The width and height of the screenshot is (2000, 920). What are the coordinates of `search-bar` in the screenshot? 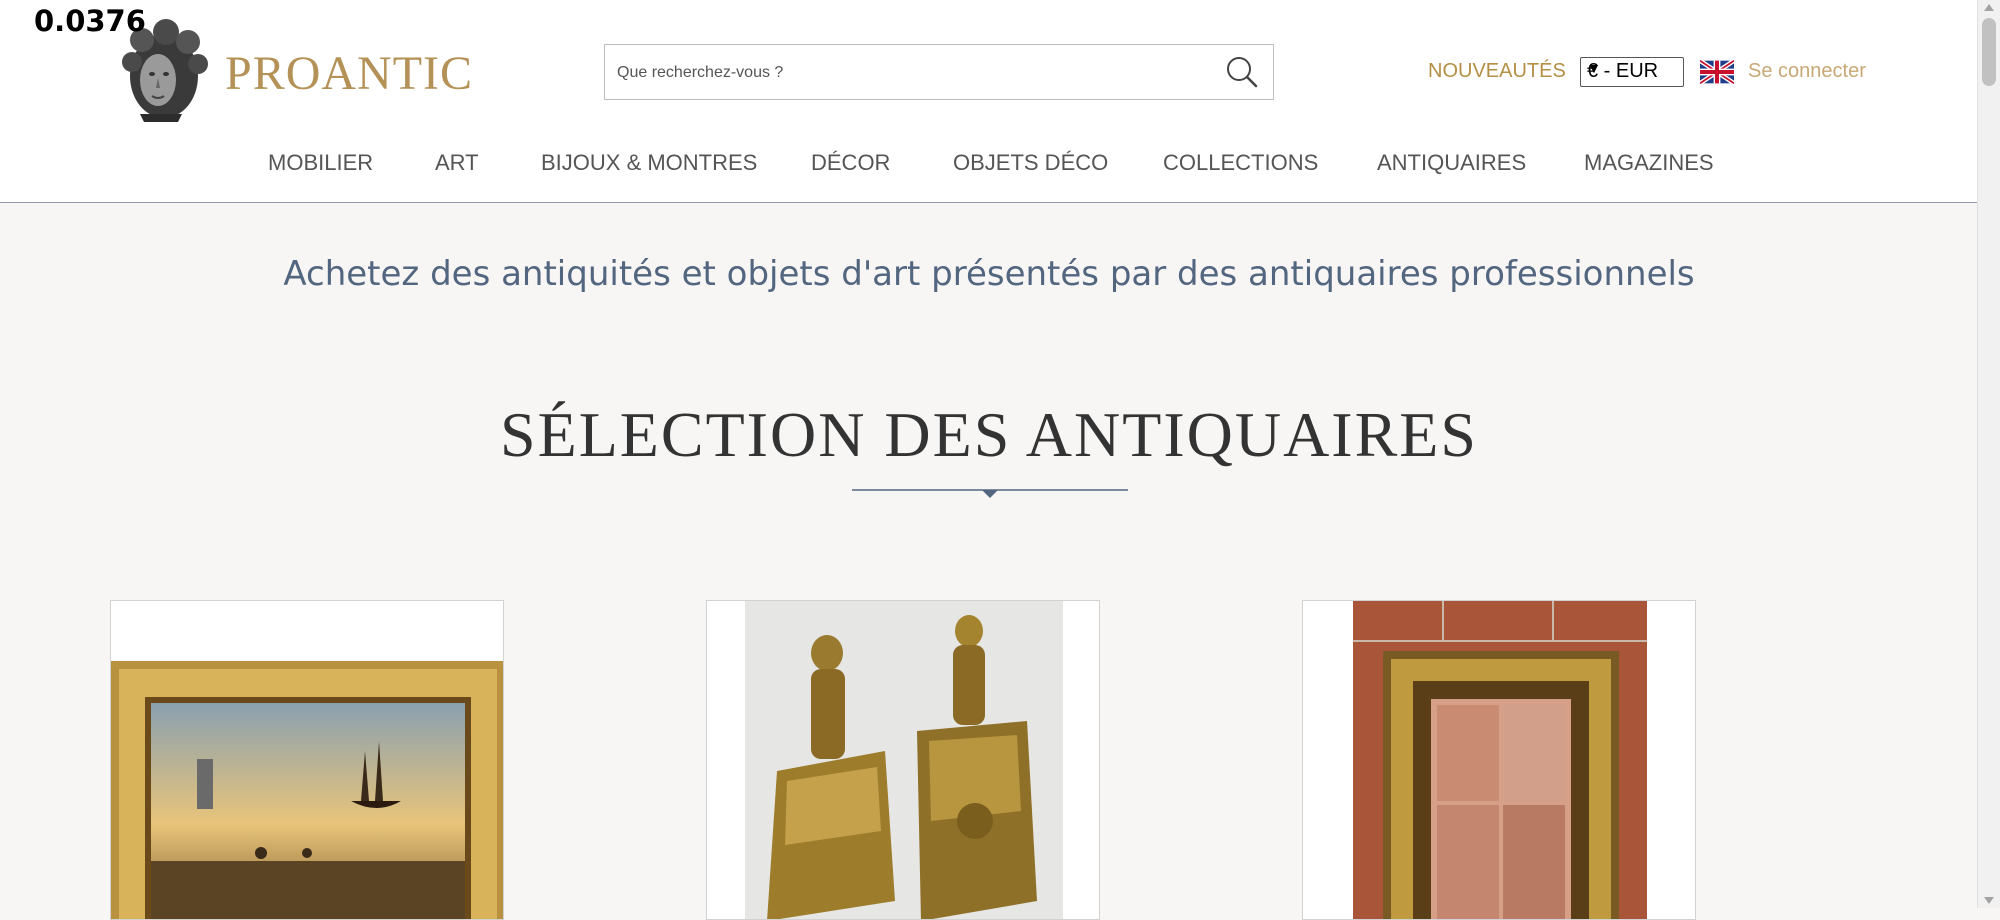 It's located at (939, 72).